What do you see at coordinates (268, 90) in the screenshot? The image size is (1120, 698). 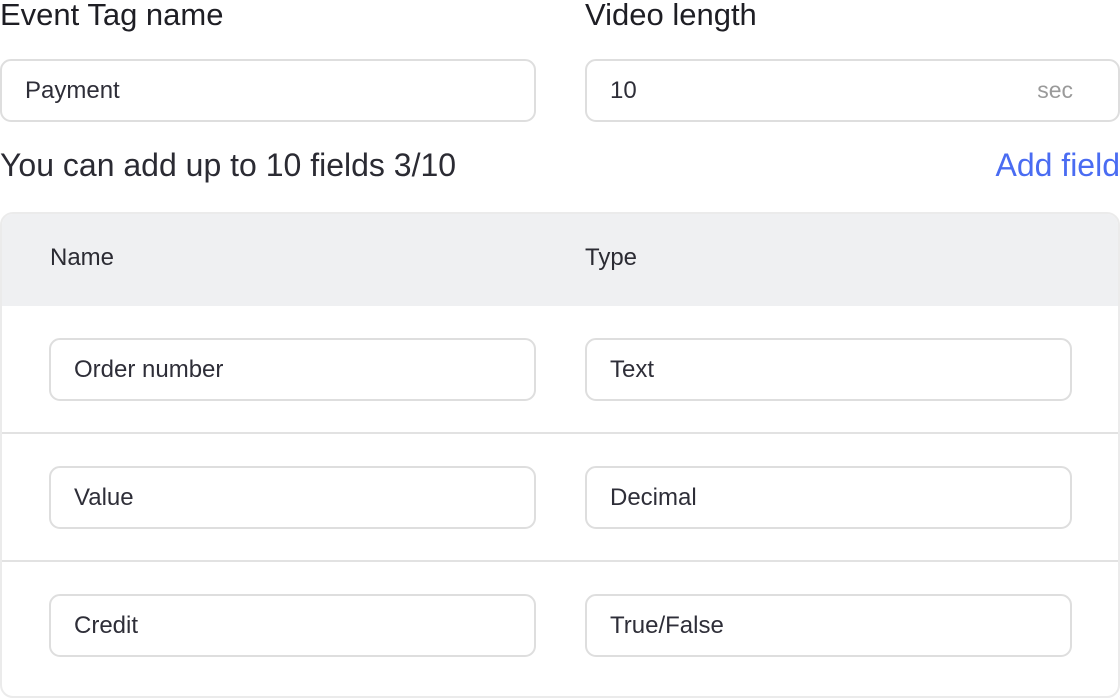 I see `event-tag-name-input: Payment` at bounding box center [268, 90].